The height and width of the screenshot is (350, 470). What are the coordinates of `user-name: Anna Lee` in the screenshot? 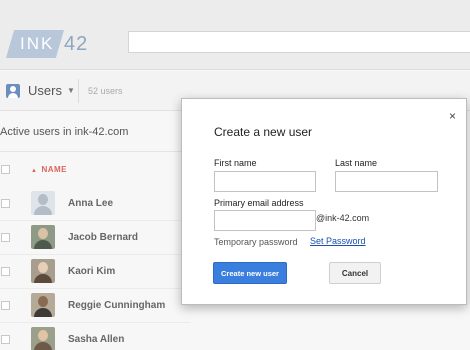 It's located at (91, 203).